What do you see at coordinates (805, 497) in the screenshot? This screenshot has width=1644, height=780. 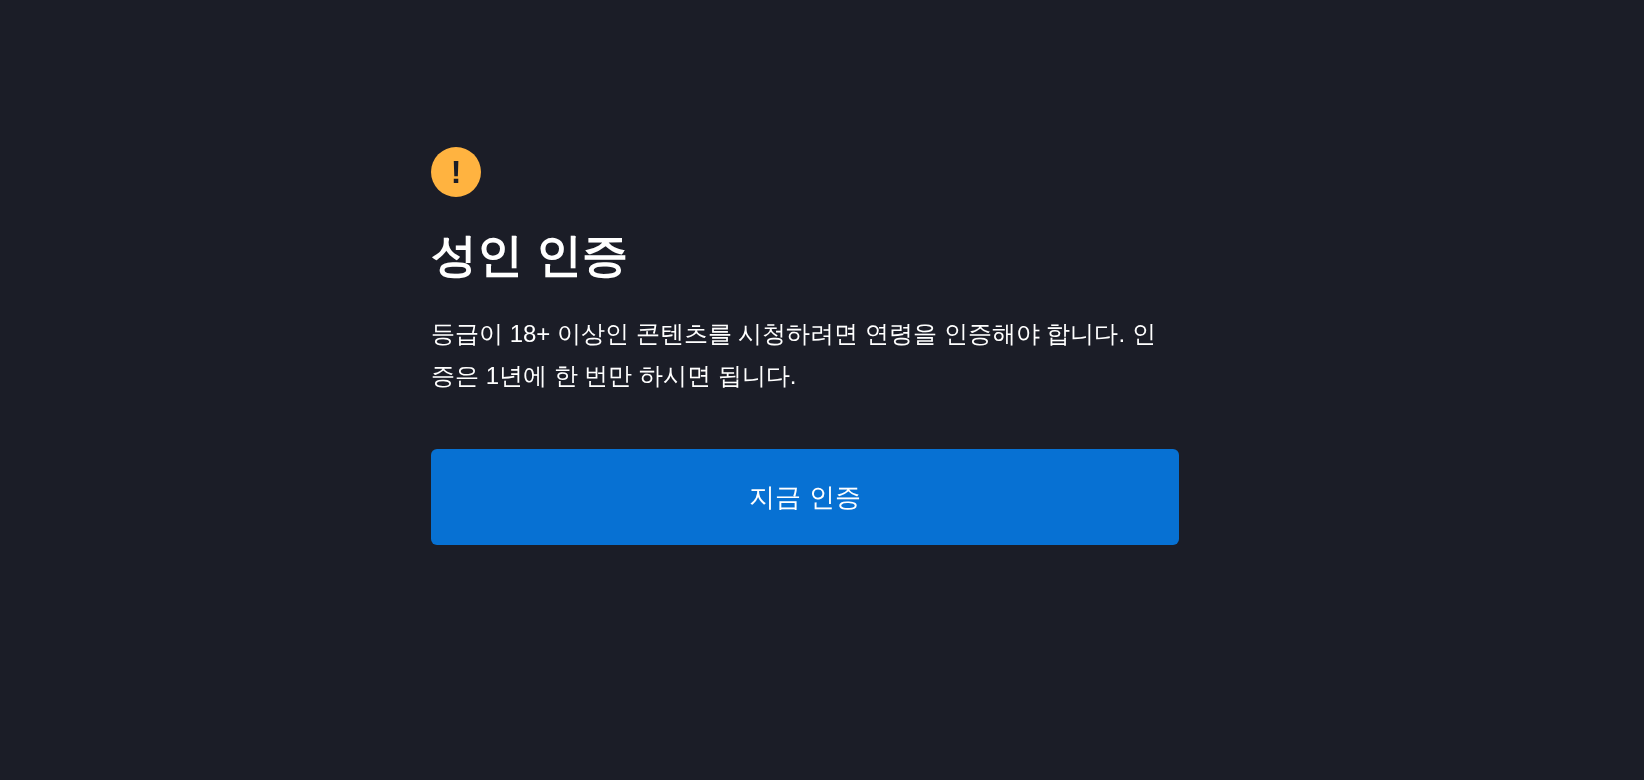 I see `verify-button: 지금 인증` at bounding box center [805, 497].